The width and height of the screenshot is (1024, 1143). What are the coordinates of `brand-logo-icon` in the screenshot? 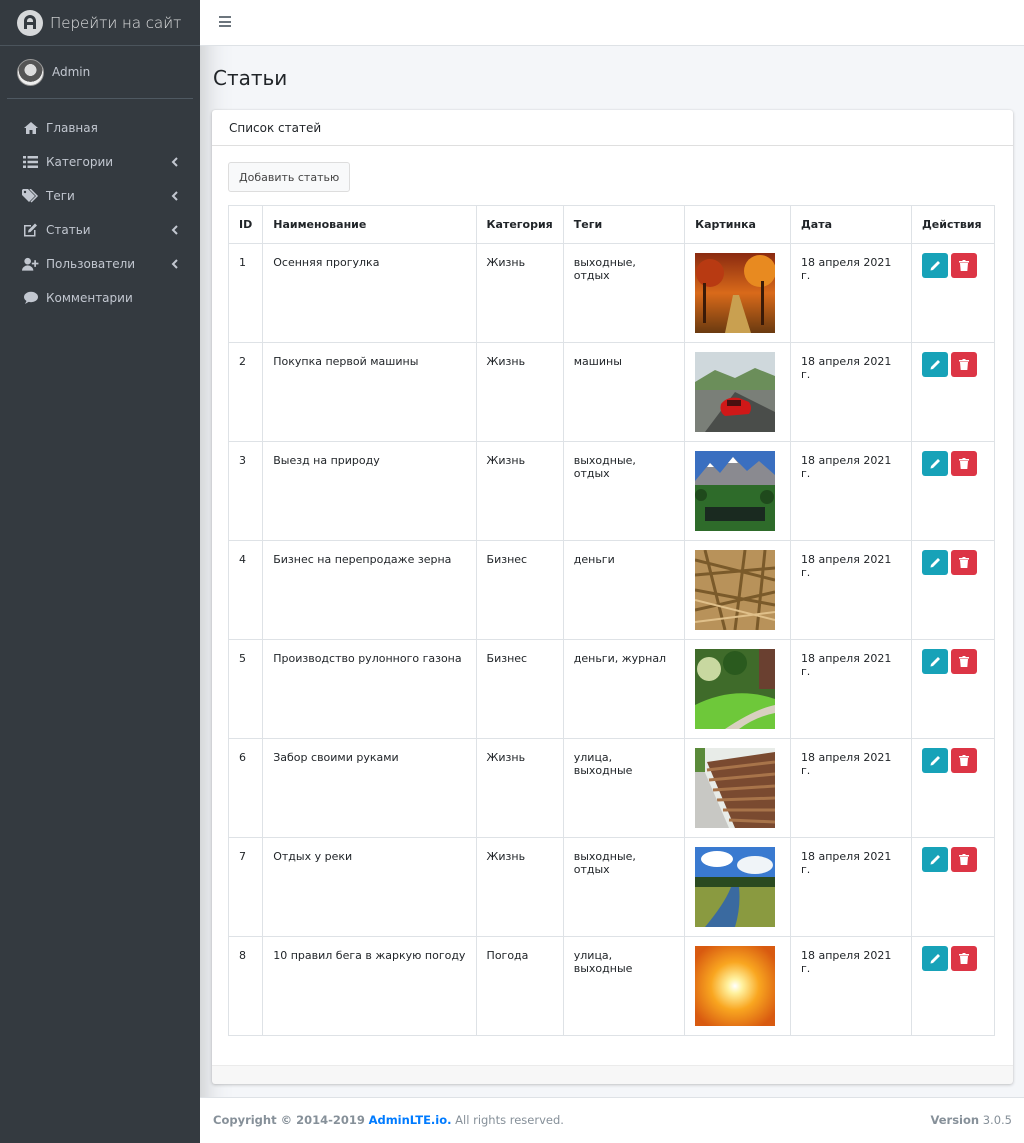 It's located at (30, 22).